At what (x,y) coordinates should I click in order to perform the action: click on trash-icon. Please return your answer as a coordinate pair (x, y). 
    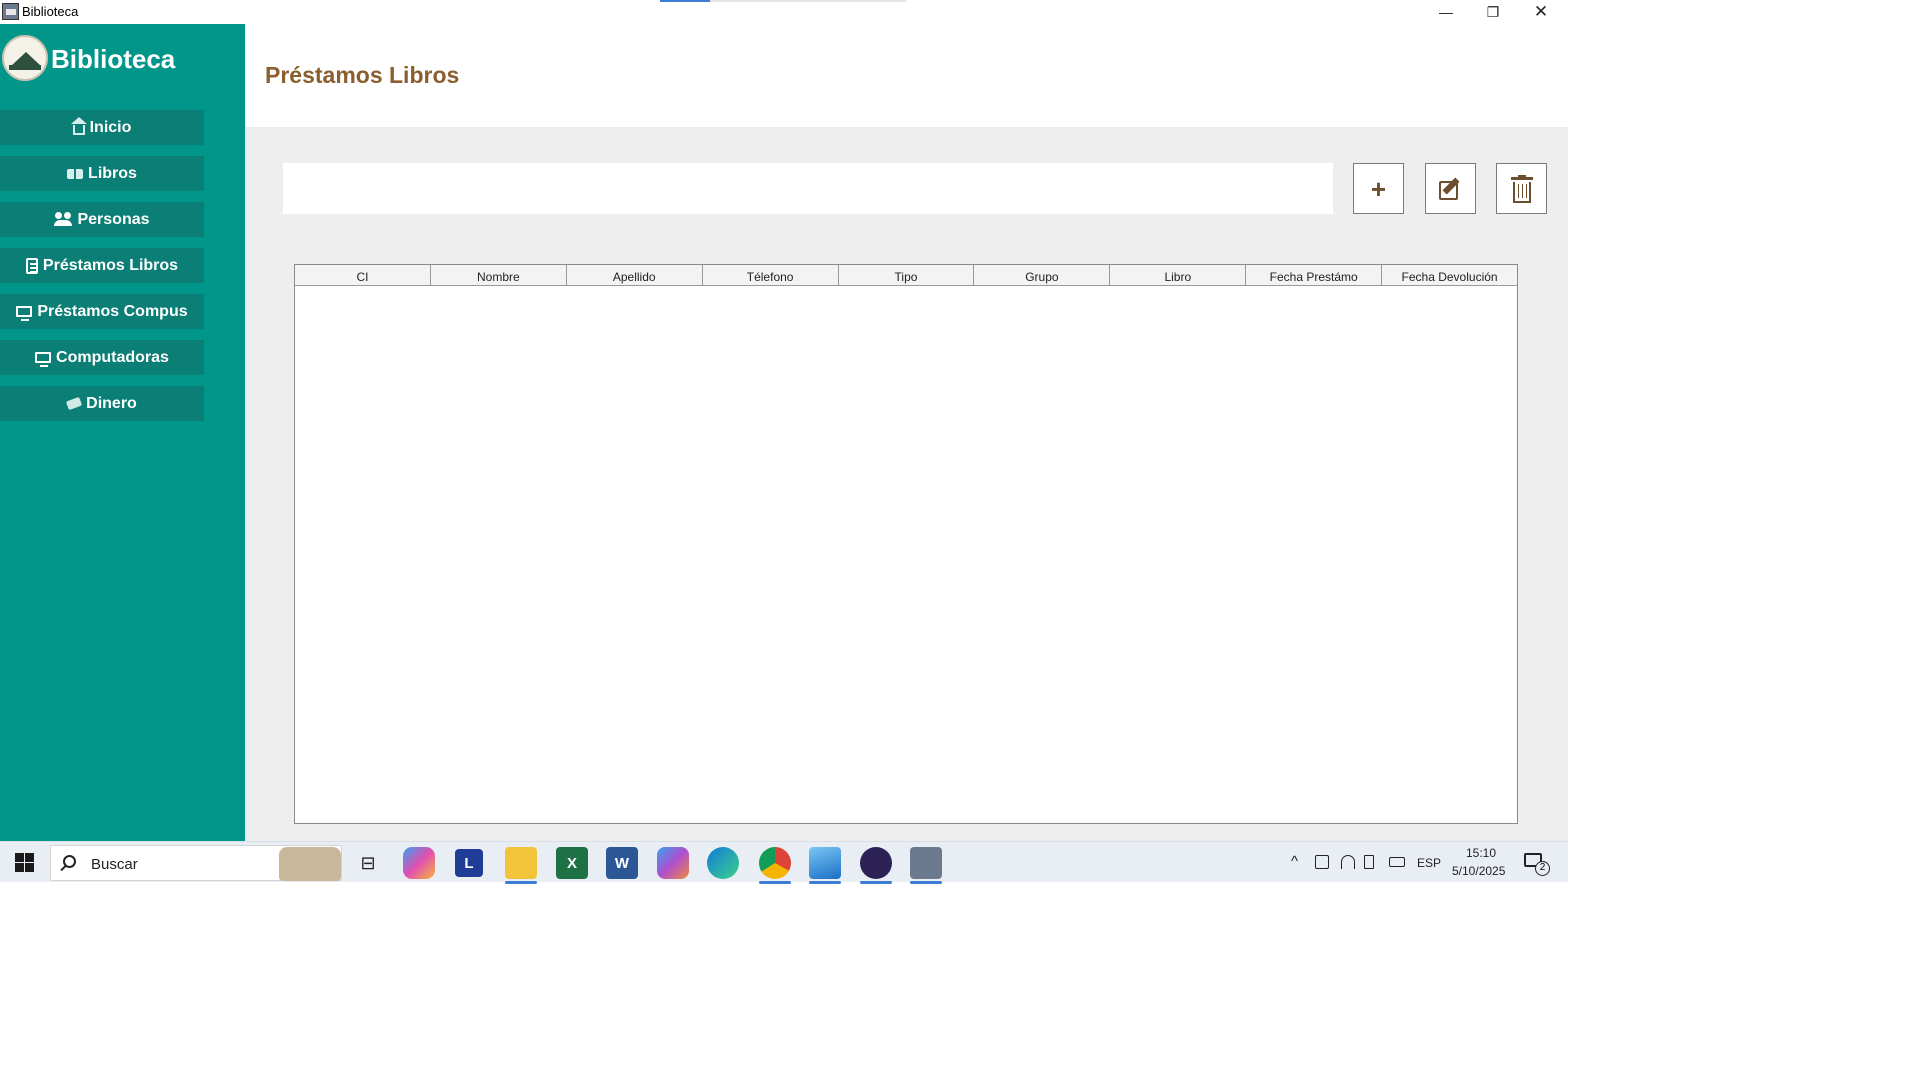
    Looking at the image, I should click on (1521, 188).